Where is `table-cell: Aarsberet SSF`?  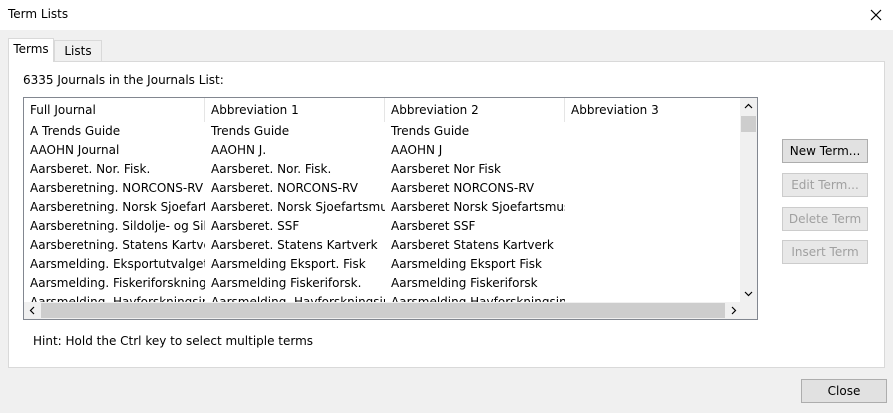 table-cell: Aarsberet SSF is located at coordinates (433, 226).